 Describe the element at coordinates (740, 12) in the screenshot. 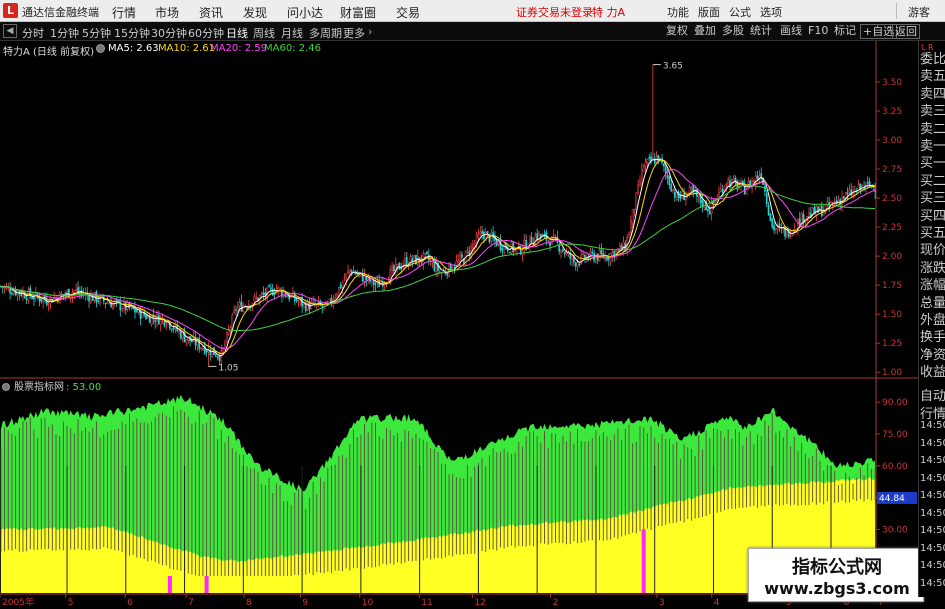

I see `menu-gongshi: 公式` at that location.